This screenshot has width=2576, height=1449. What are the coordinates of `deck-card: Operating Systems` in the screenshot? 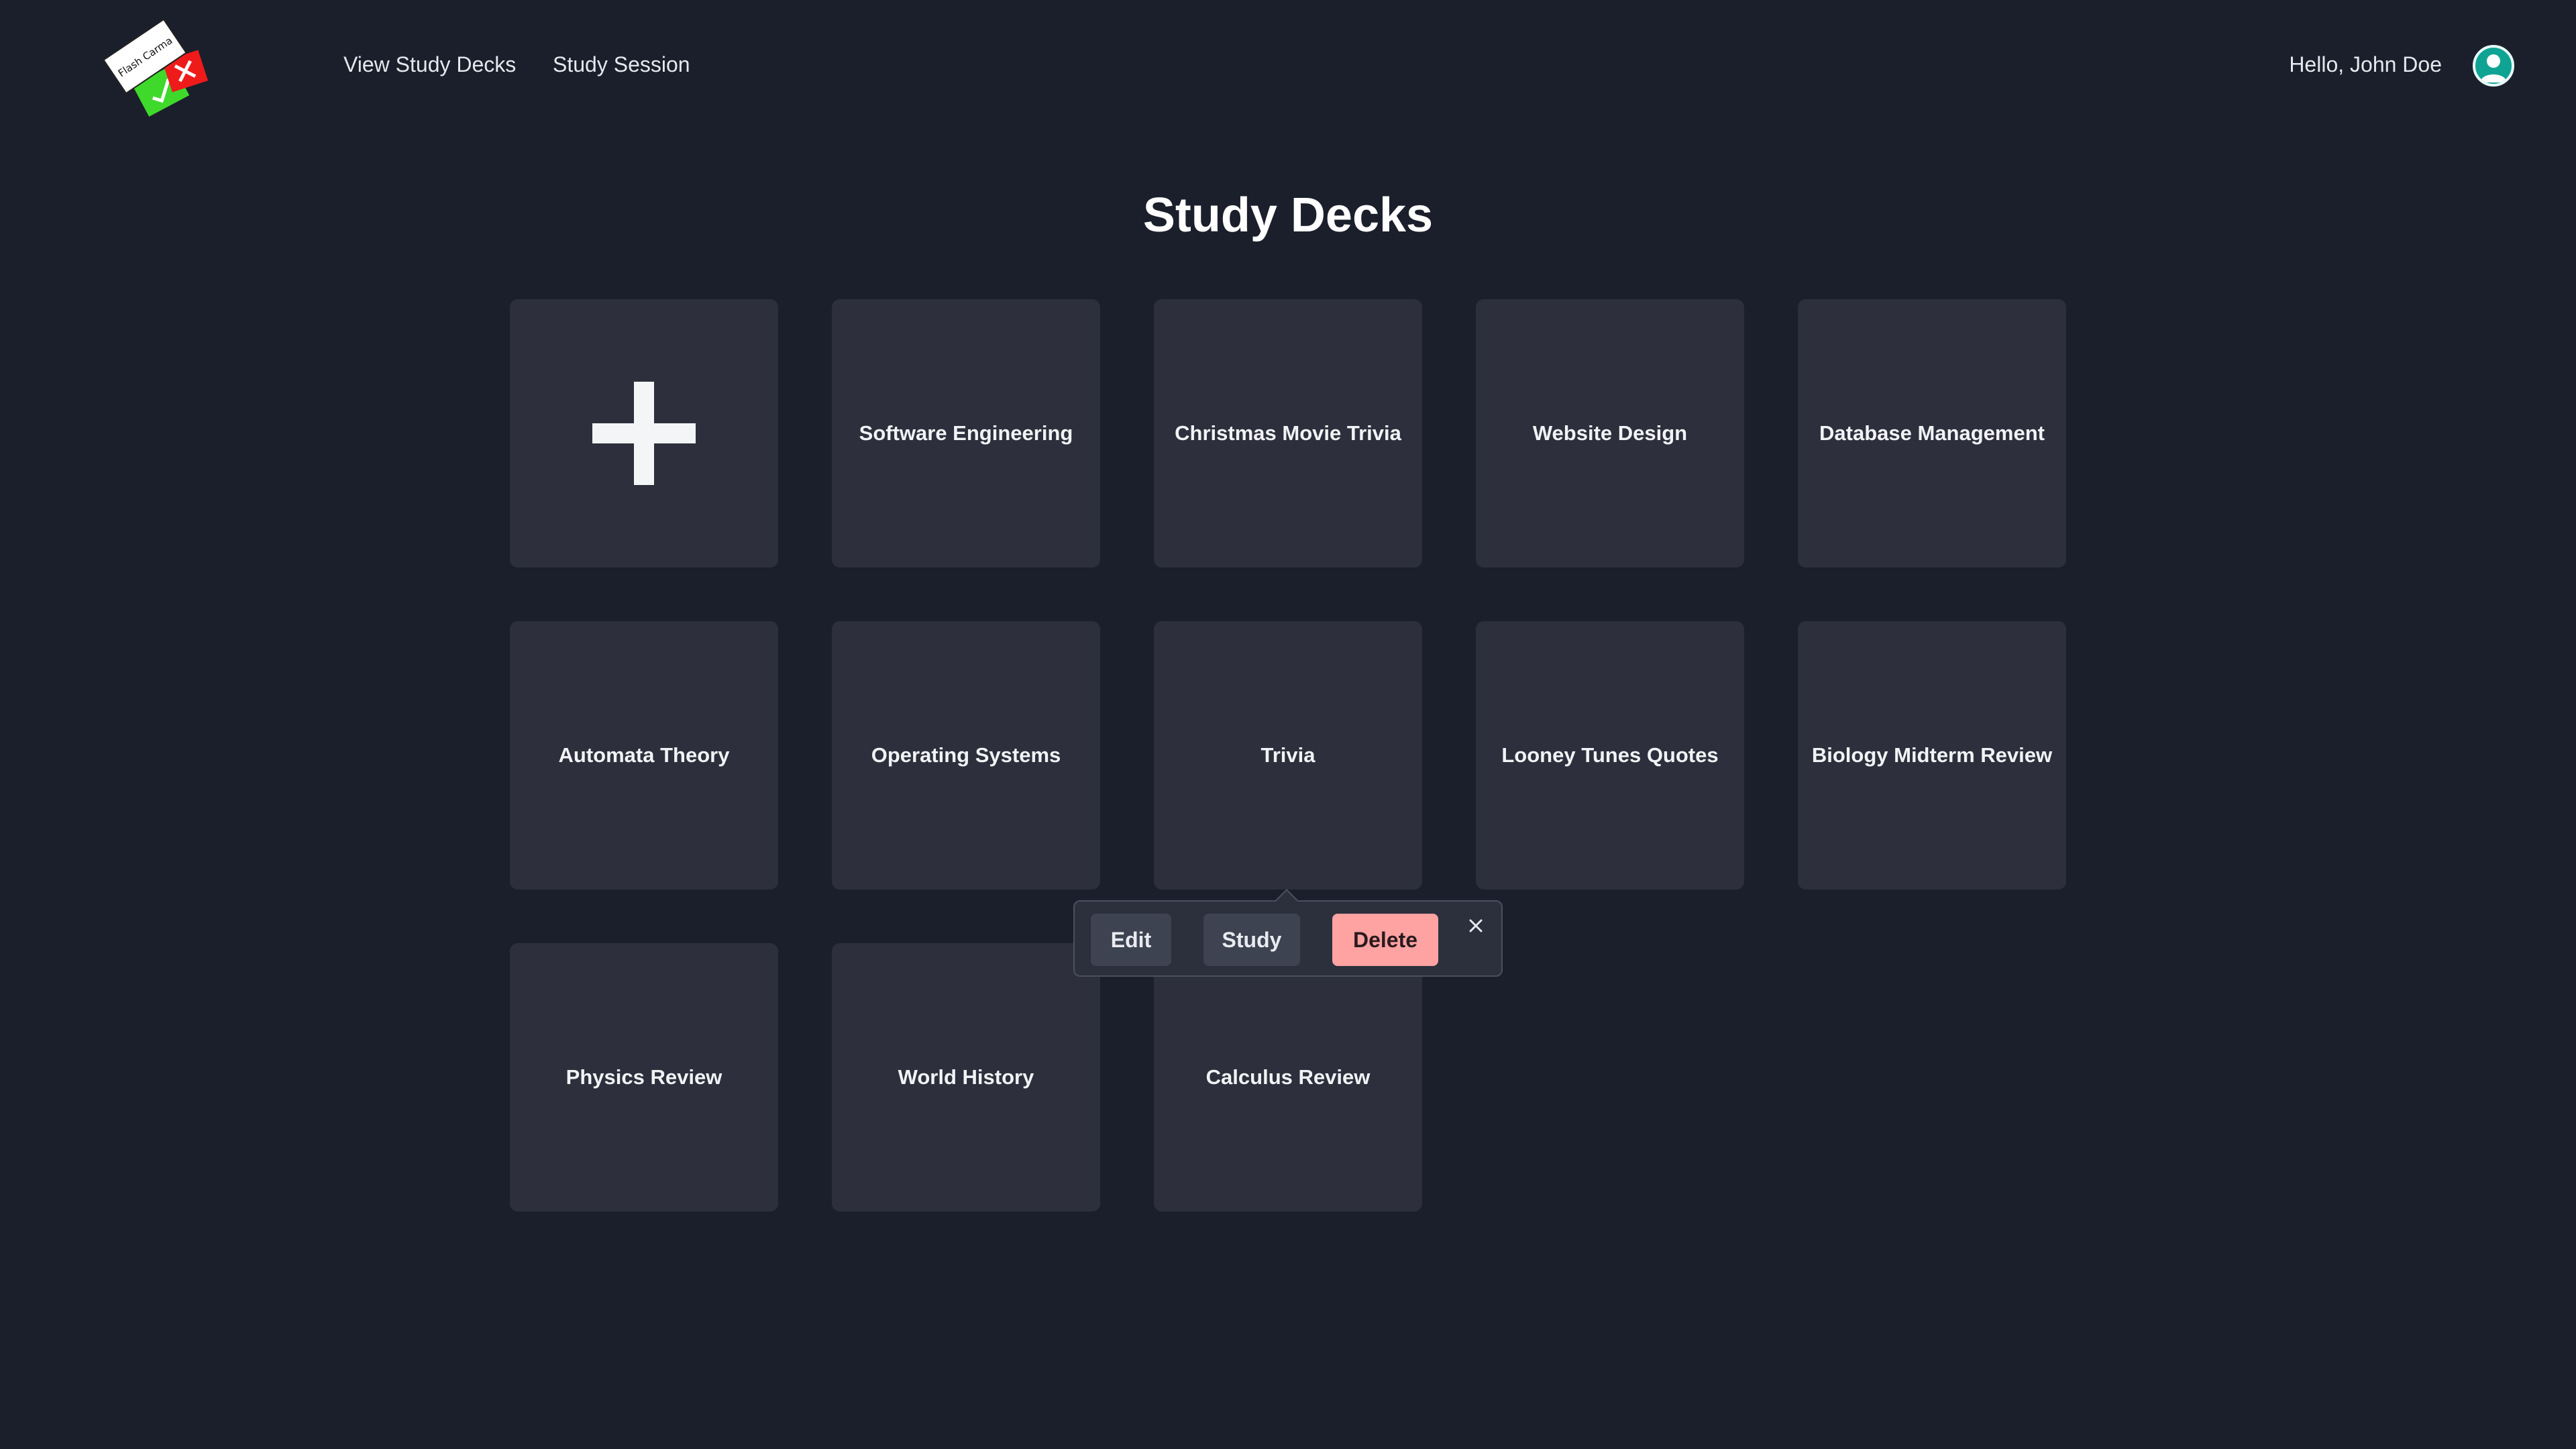 It's located at (966, 755).